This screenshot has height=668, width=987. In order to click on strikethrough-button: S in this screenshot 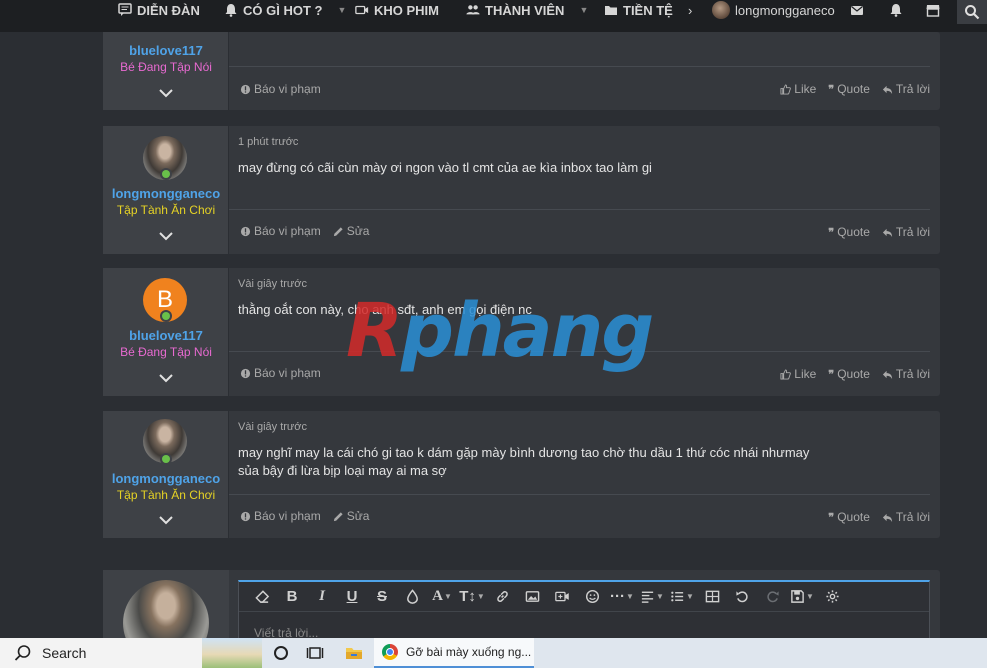, I will do `click(382, 597)`.